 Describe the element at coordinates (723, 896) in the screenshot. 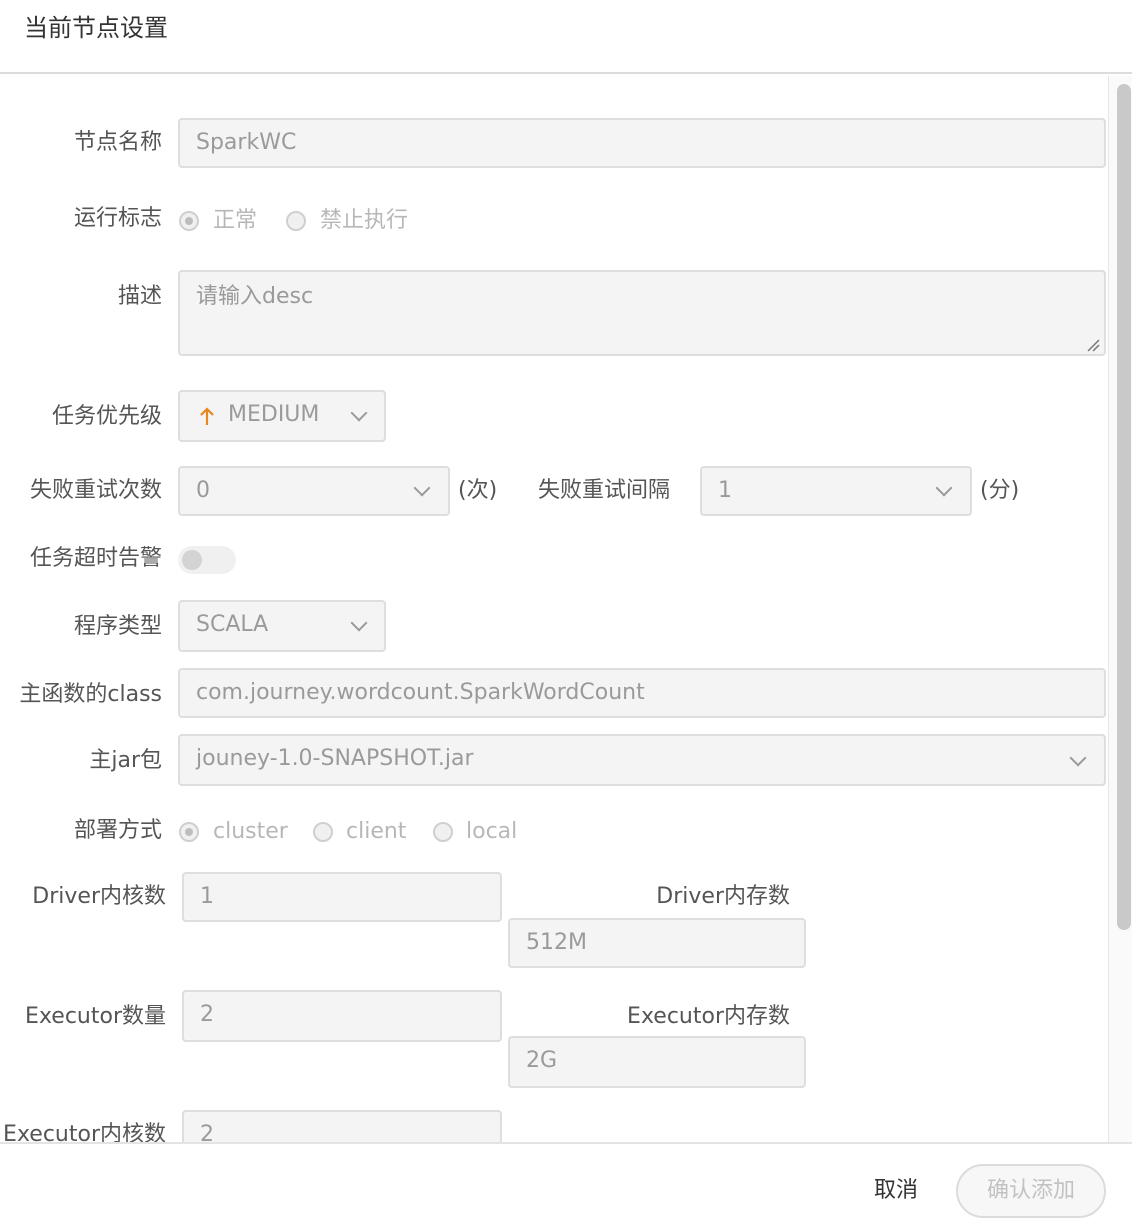

I see `driver-memory-label: Driver内存数` at that location.